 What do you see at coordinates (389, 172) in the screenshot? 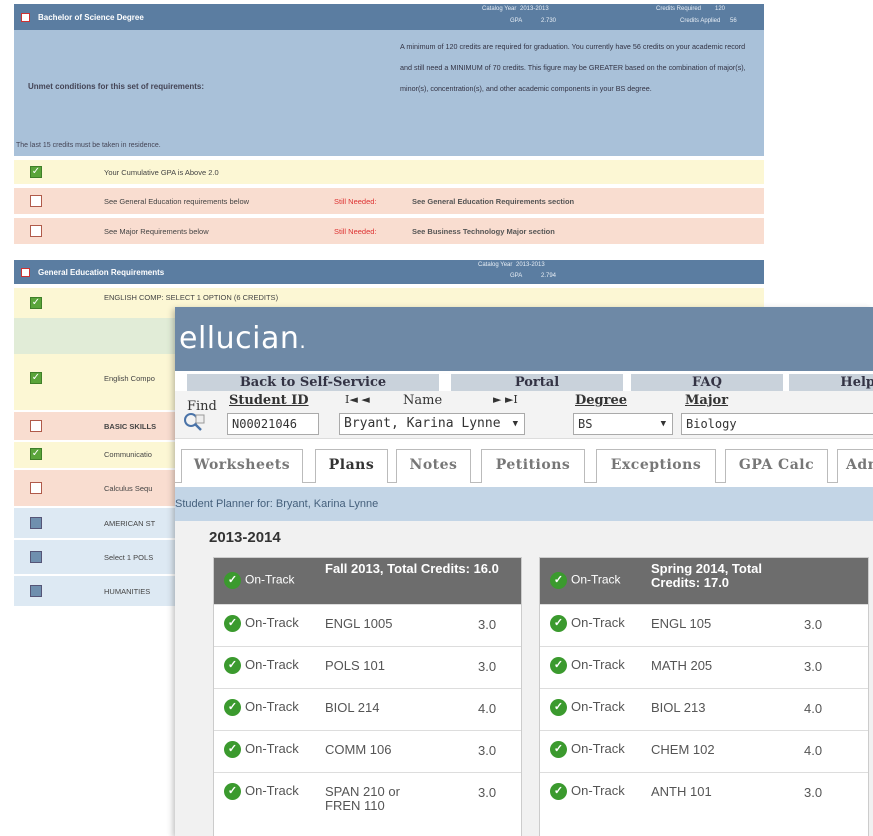
I see `requirement-row: ✓ Your Cumulative GPA is Above 2.0` at bounding box center [389, 172].